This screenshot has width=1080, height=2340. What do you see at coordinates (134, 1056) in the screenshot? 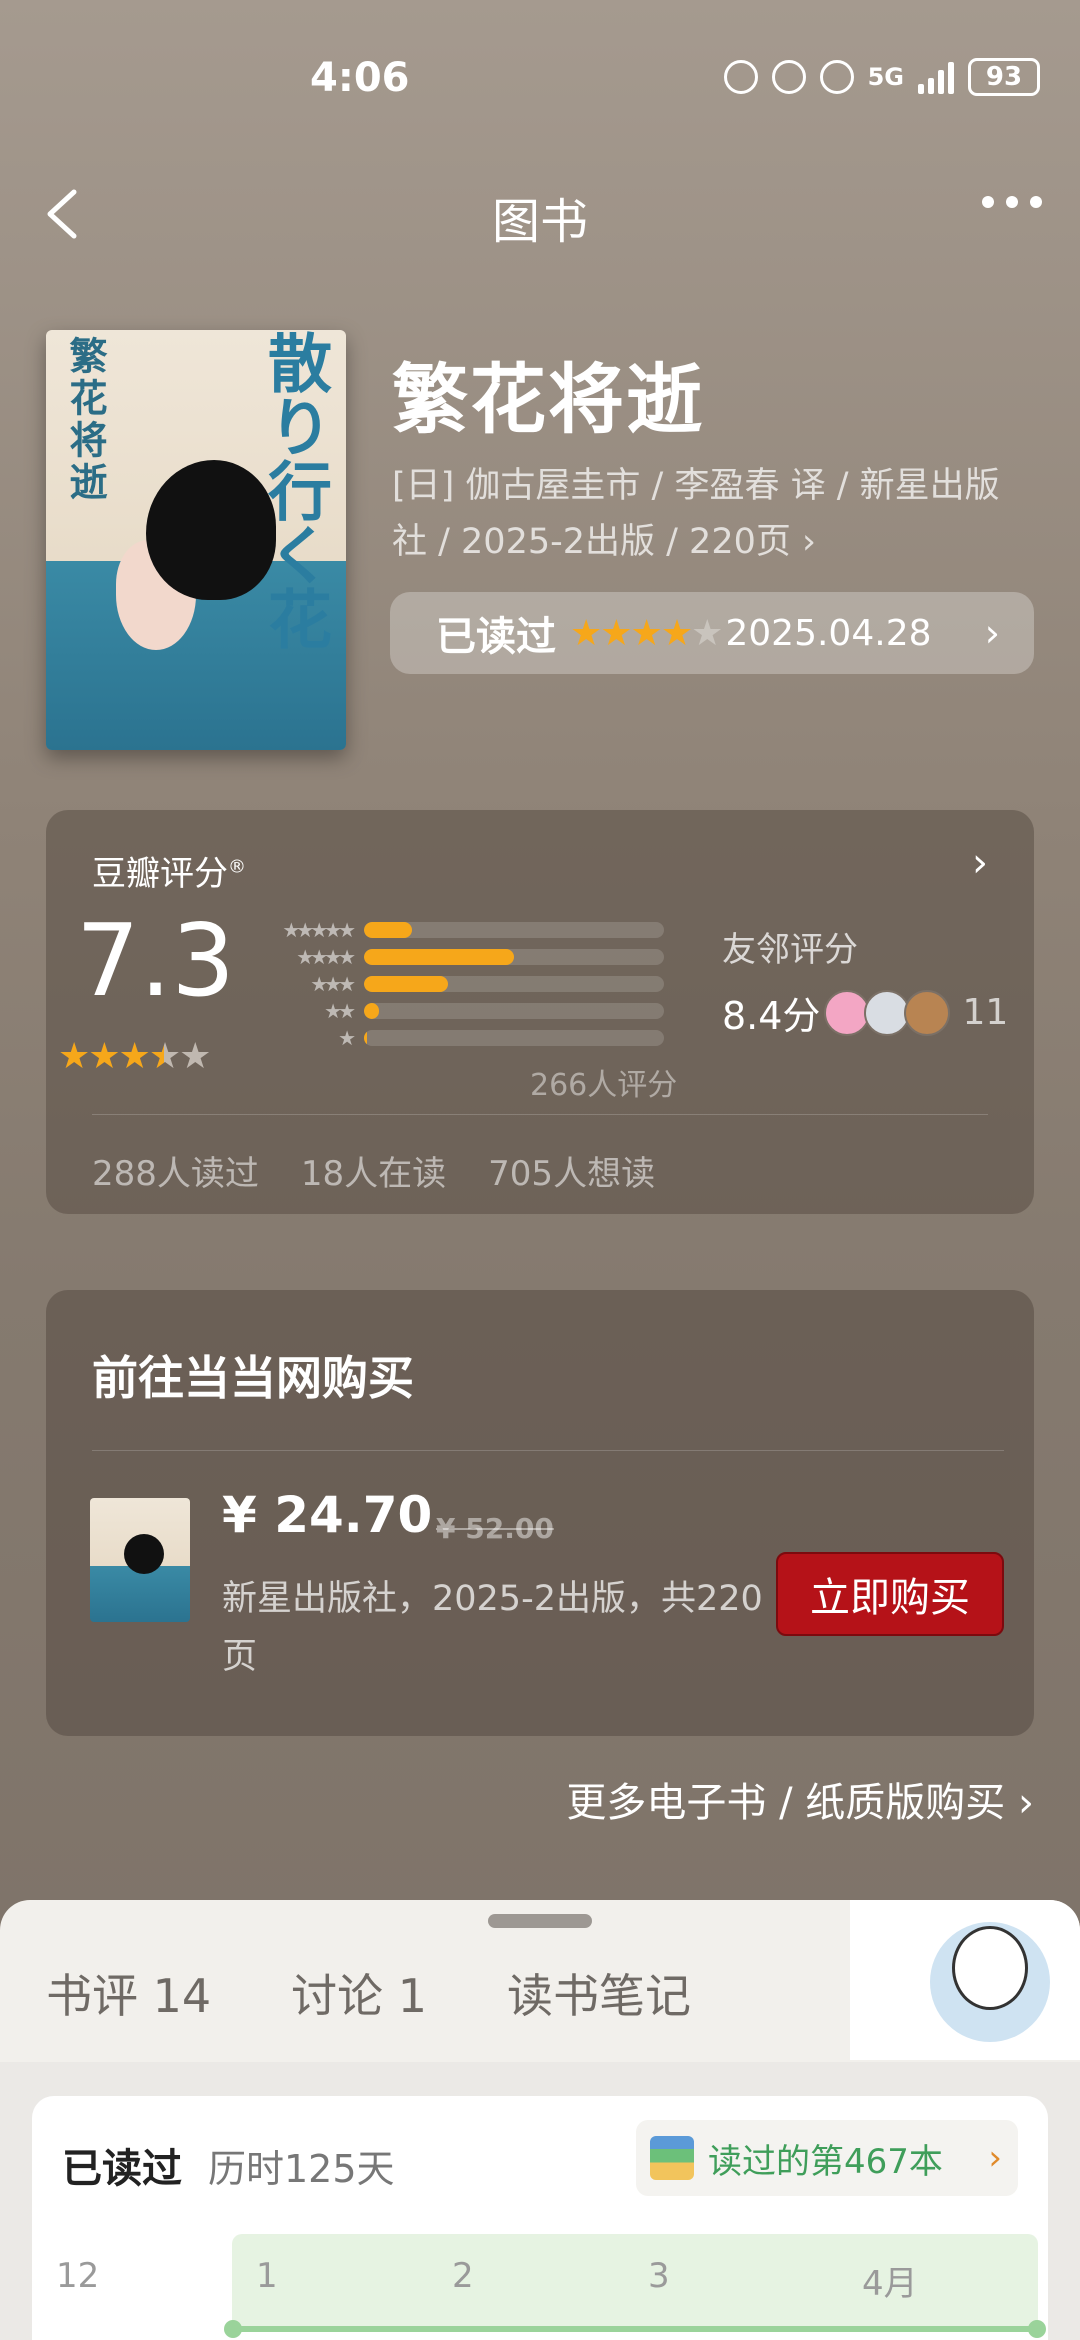
I see `rating-stars: ★★★★★` at bounding box center [134, 1056].